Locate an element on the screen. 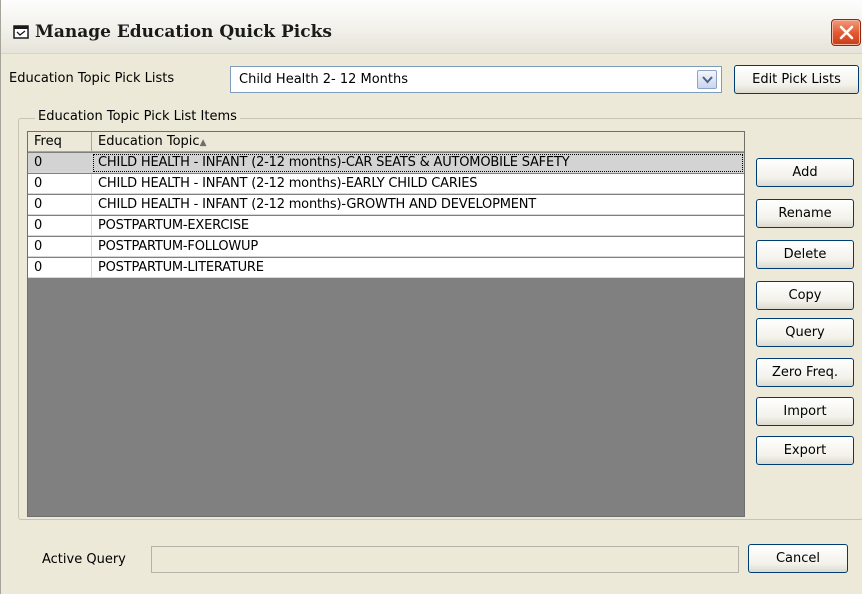 The height and width of the screenshot is (594, 862). window-title: Manage Education Quick Picks is located at coordinates (183, 32).